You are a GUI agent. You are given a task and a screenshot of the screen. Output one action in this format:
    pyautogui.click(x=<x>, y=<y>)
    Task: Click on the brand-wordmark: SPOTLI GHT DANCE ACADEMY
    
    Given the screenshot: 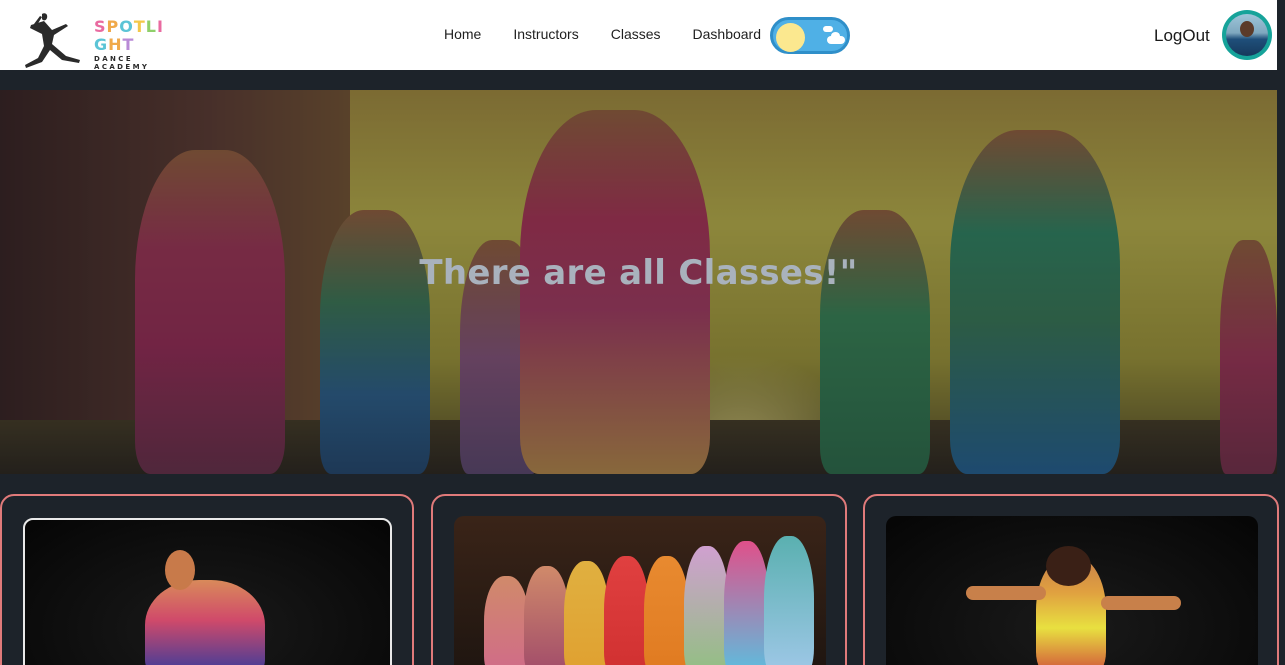 What is the action you would take?
    pyautogui.click(x=133, y=45)
    